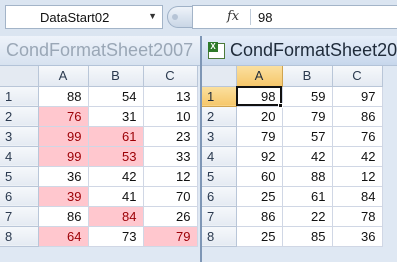 This screenshot has width=397, height=262. What do you see at coordinates (307, 96) in the screenshot?
I see `cell: 59` at bounding box center [307, 96].